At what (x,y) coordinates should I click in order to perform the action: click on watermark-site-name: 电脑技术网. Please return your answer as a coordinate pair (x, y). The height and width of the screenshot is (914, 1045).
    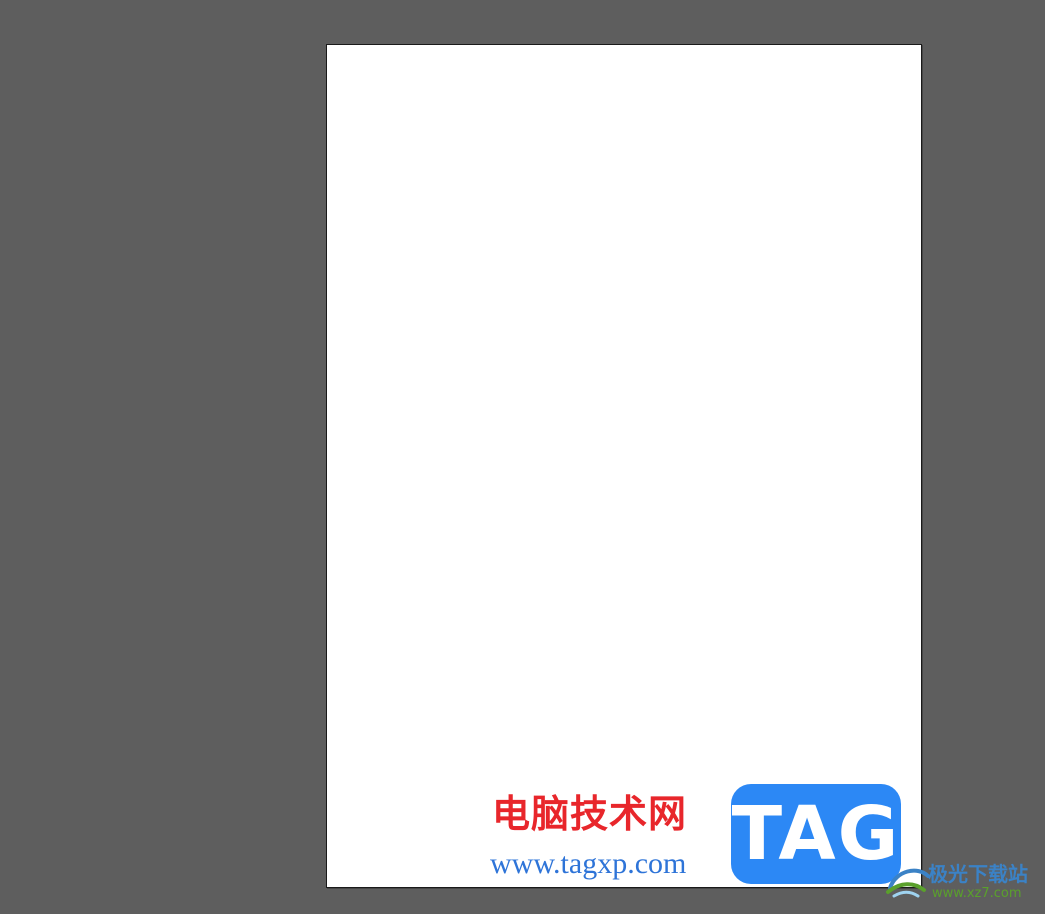
    Looking at the image, I should click on (590, 814).